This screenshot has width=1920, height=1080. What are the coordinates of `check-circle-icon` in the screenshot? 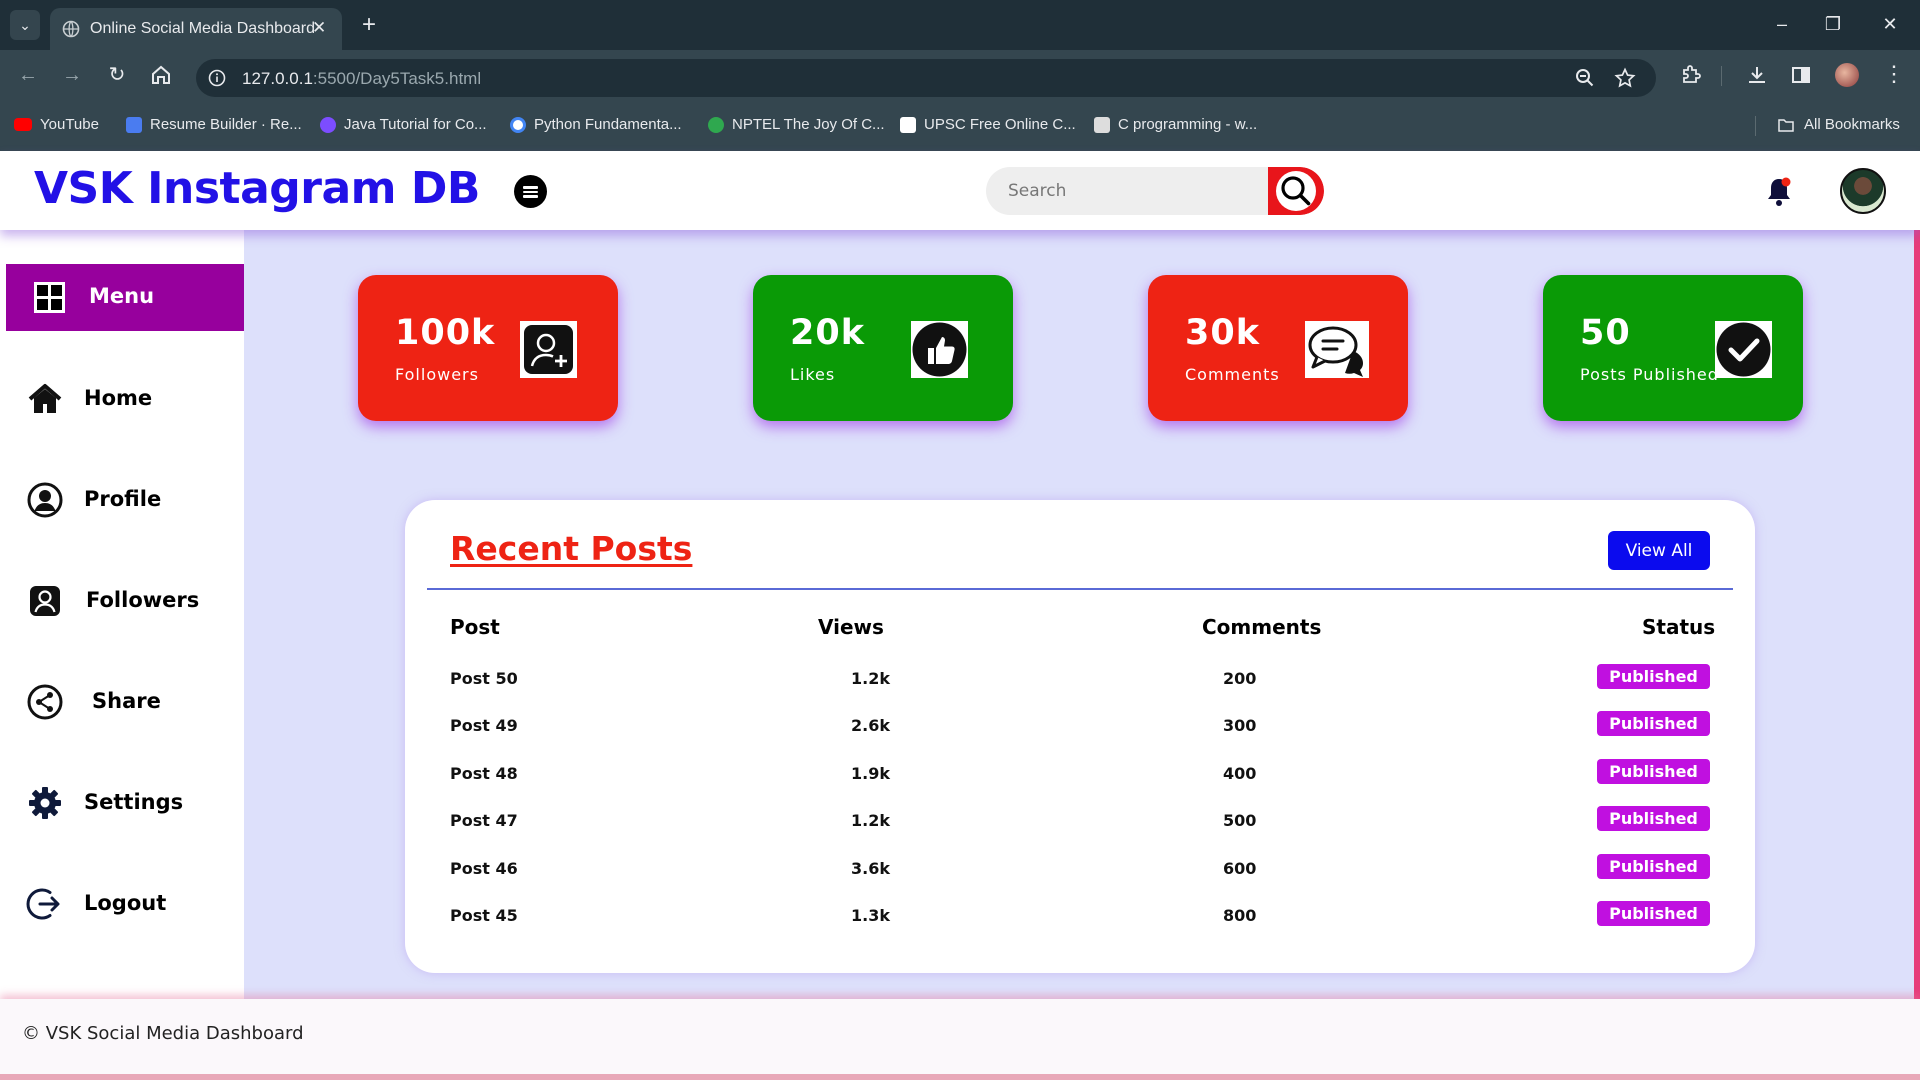 It's located at (1743, 349).